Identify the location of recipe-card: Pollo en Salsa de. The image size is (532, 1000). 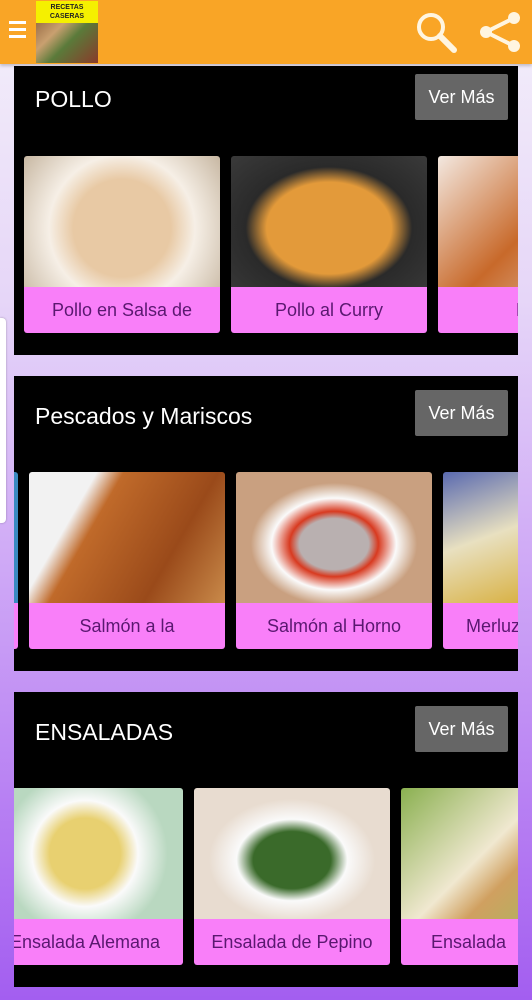
(122, 244).